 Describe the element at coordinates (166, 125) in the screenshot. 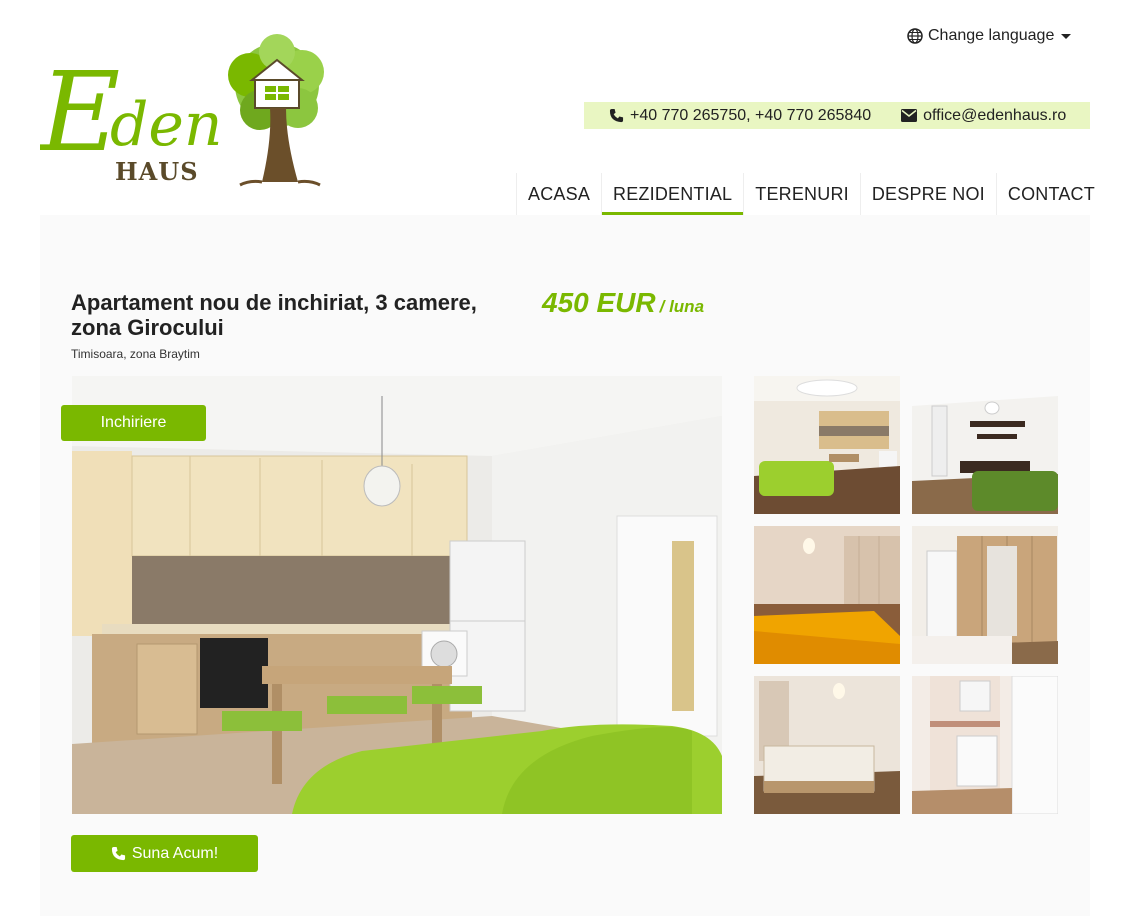

I see `svg-text: den` at that location.